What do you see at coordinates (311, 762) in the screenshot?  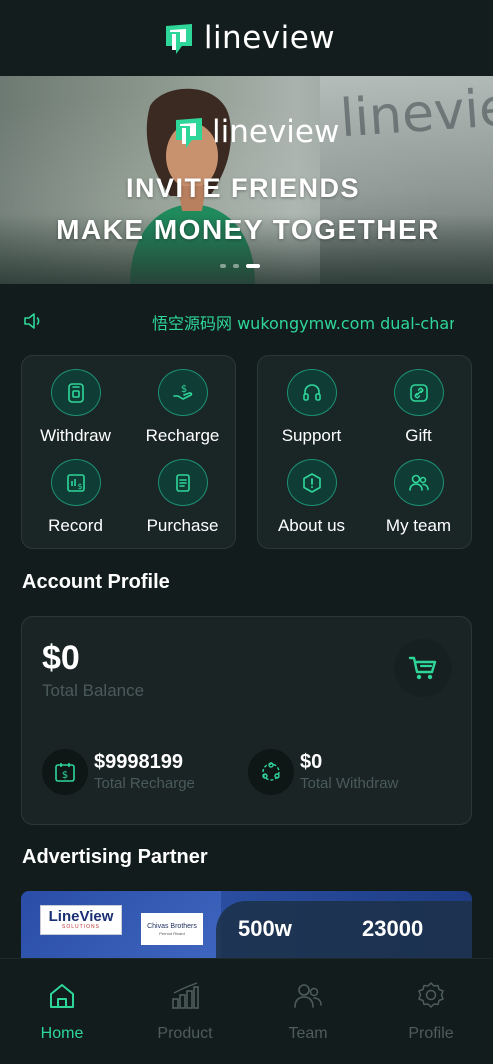 I see `total-withdraw-value: $0` at bounding box center [311, 762].